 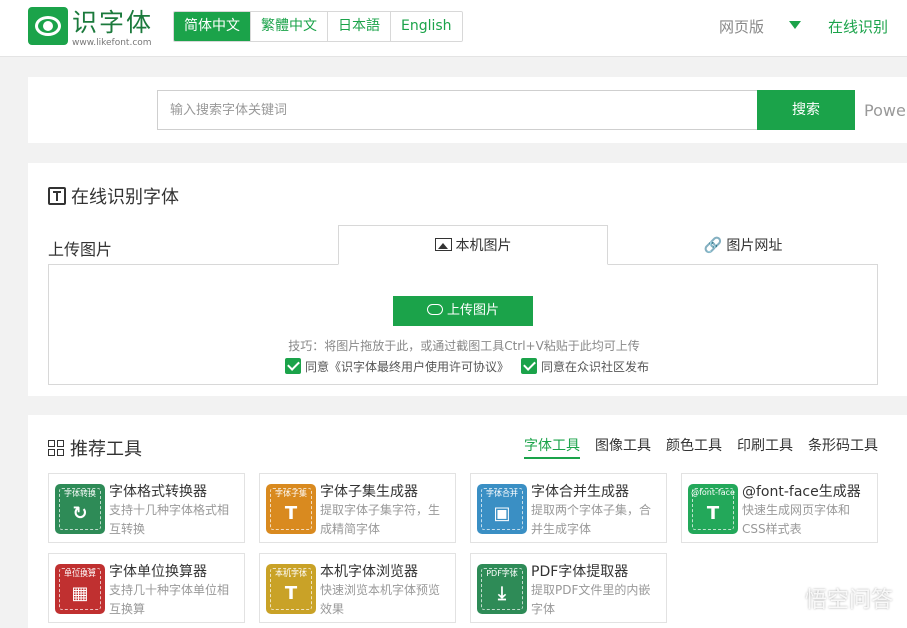 I want to click on logo-name: 识字体, so click(x=113, y=22).